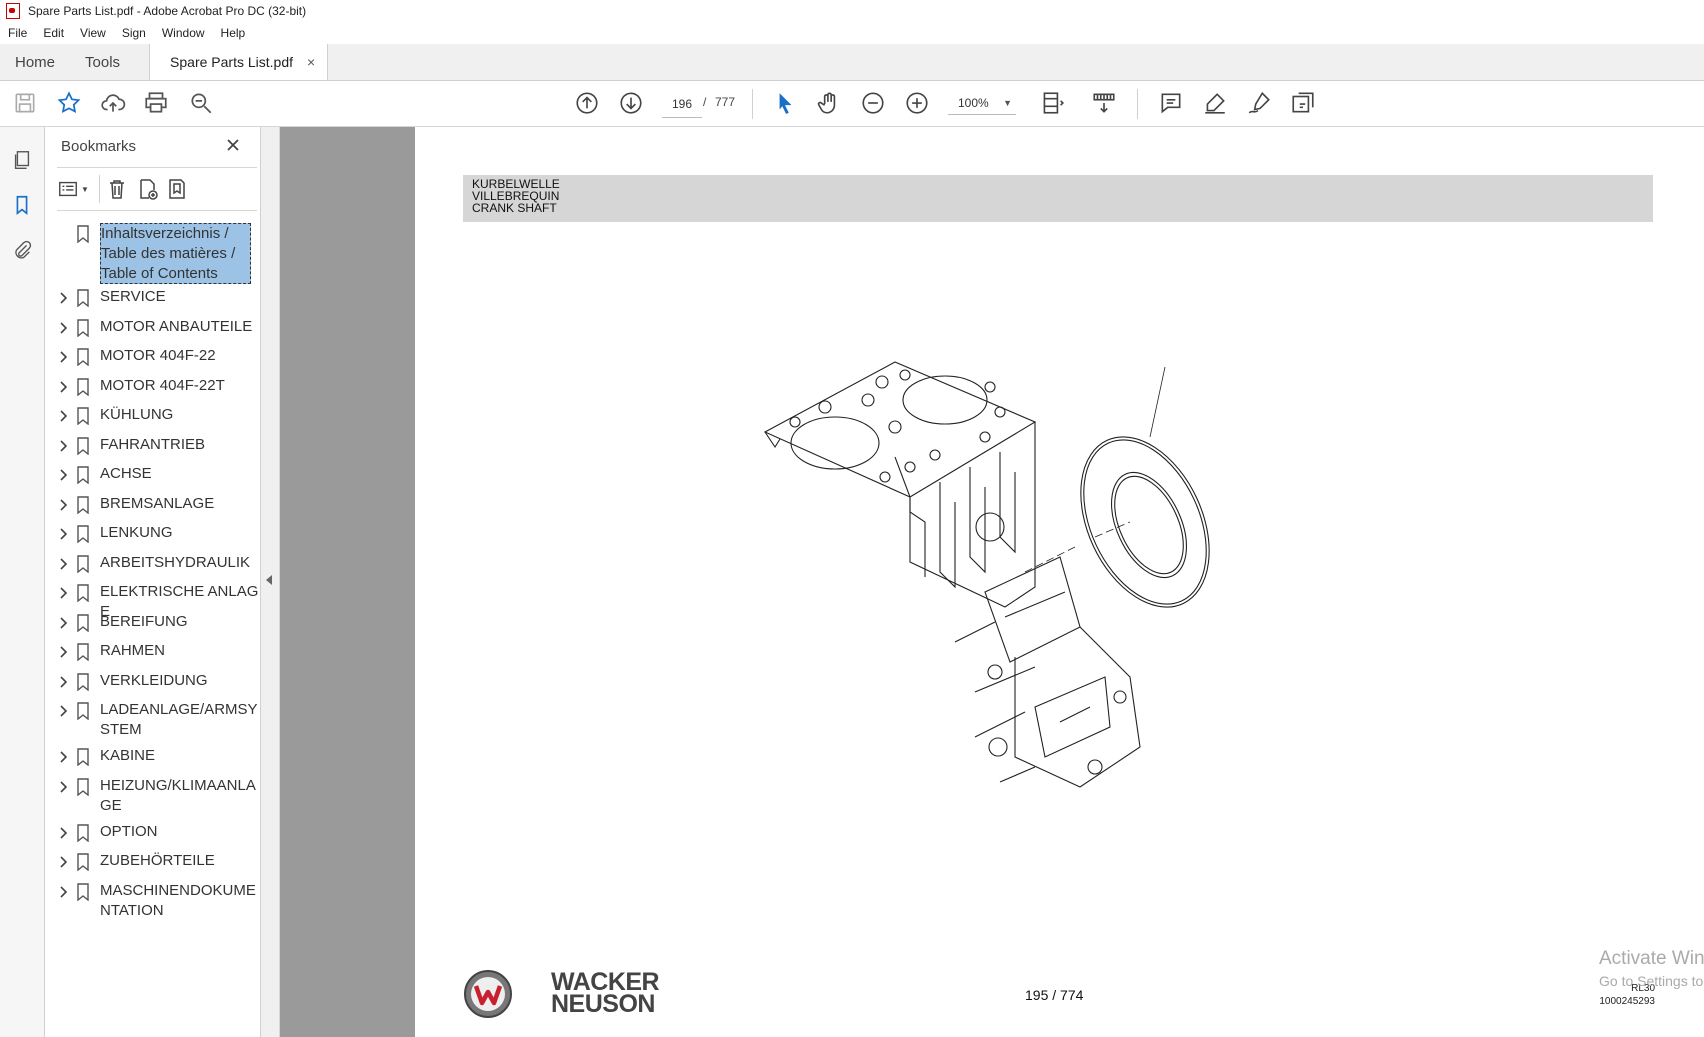  I want to click on zoom-level-value: 100%, so click(973, 102).